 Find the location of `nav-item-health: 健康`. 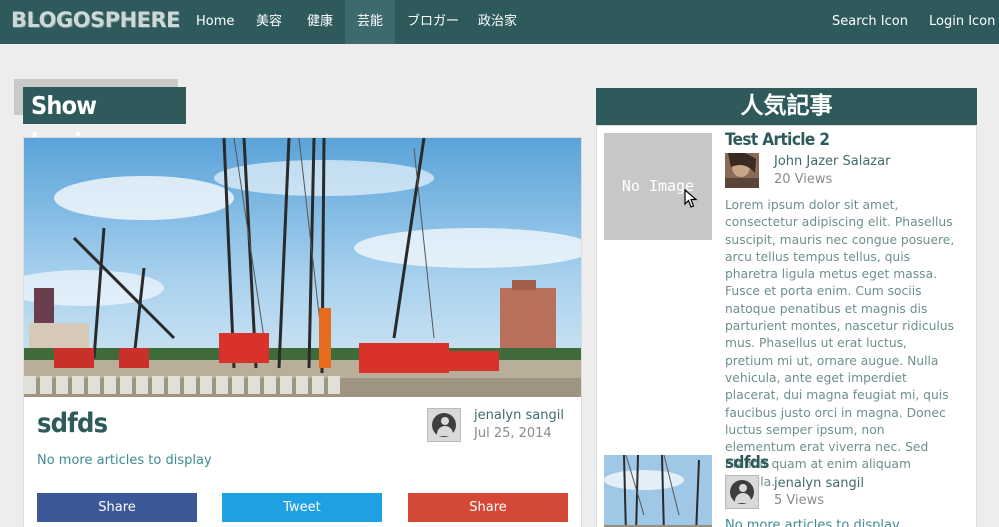

nav-item-health: 健康 is located at coordinates (320, 22).